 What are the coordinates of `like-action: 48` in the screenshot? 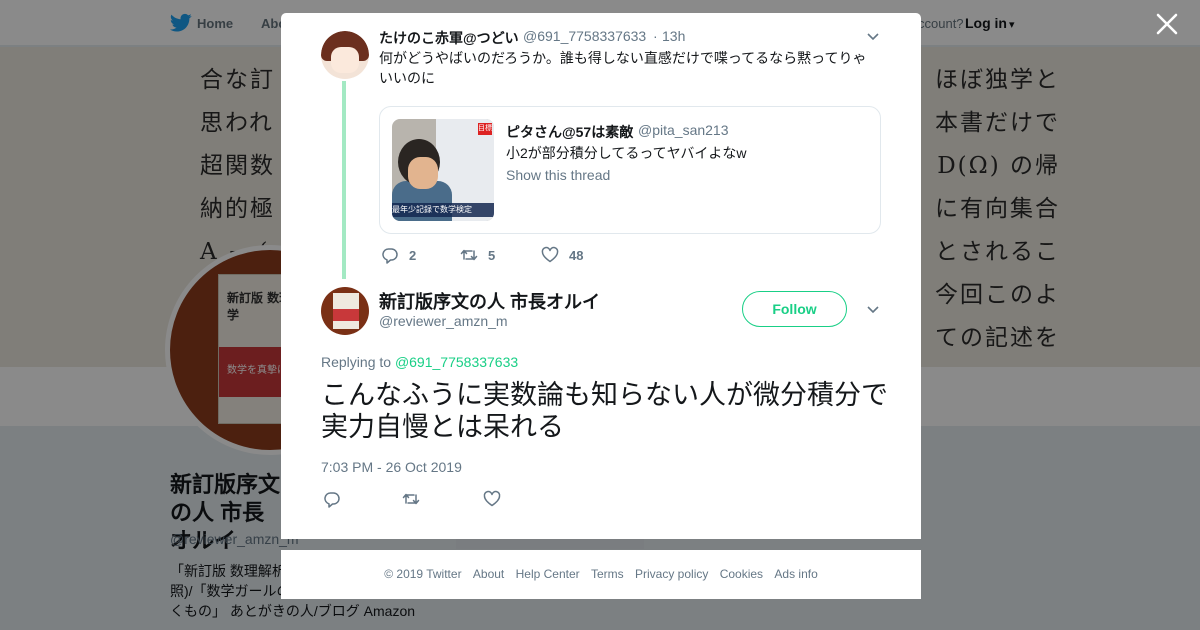 It's located at (566, 255).